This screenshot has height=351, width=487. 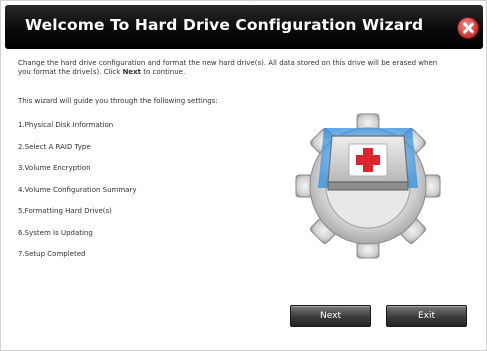 I want to click on step-item: 6.System Is Updating, so click(x=55, y=232).